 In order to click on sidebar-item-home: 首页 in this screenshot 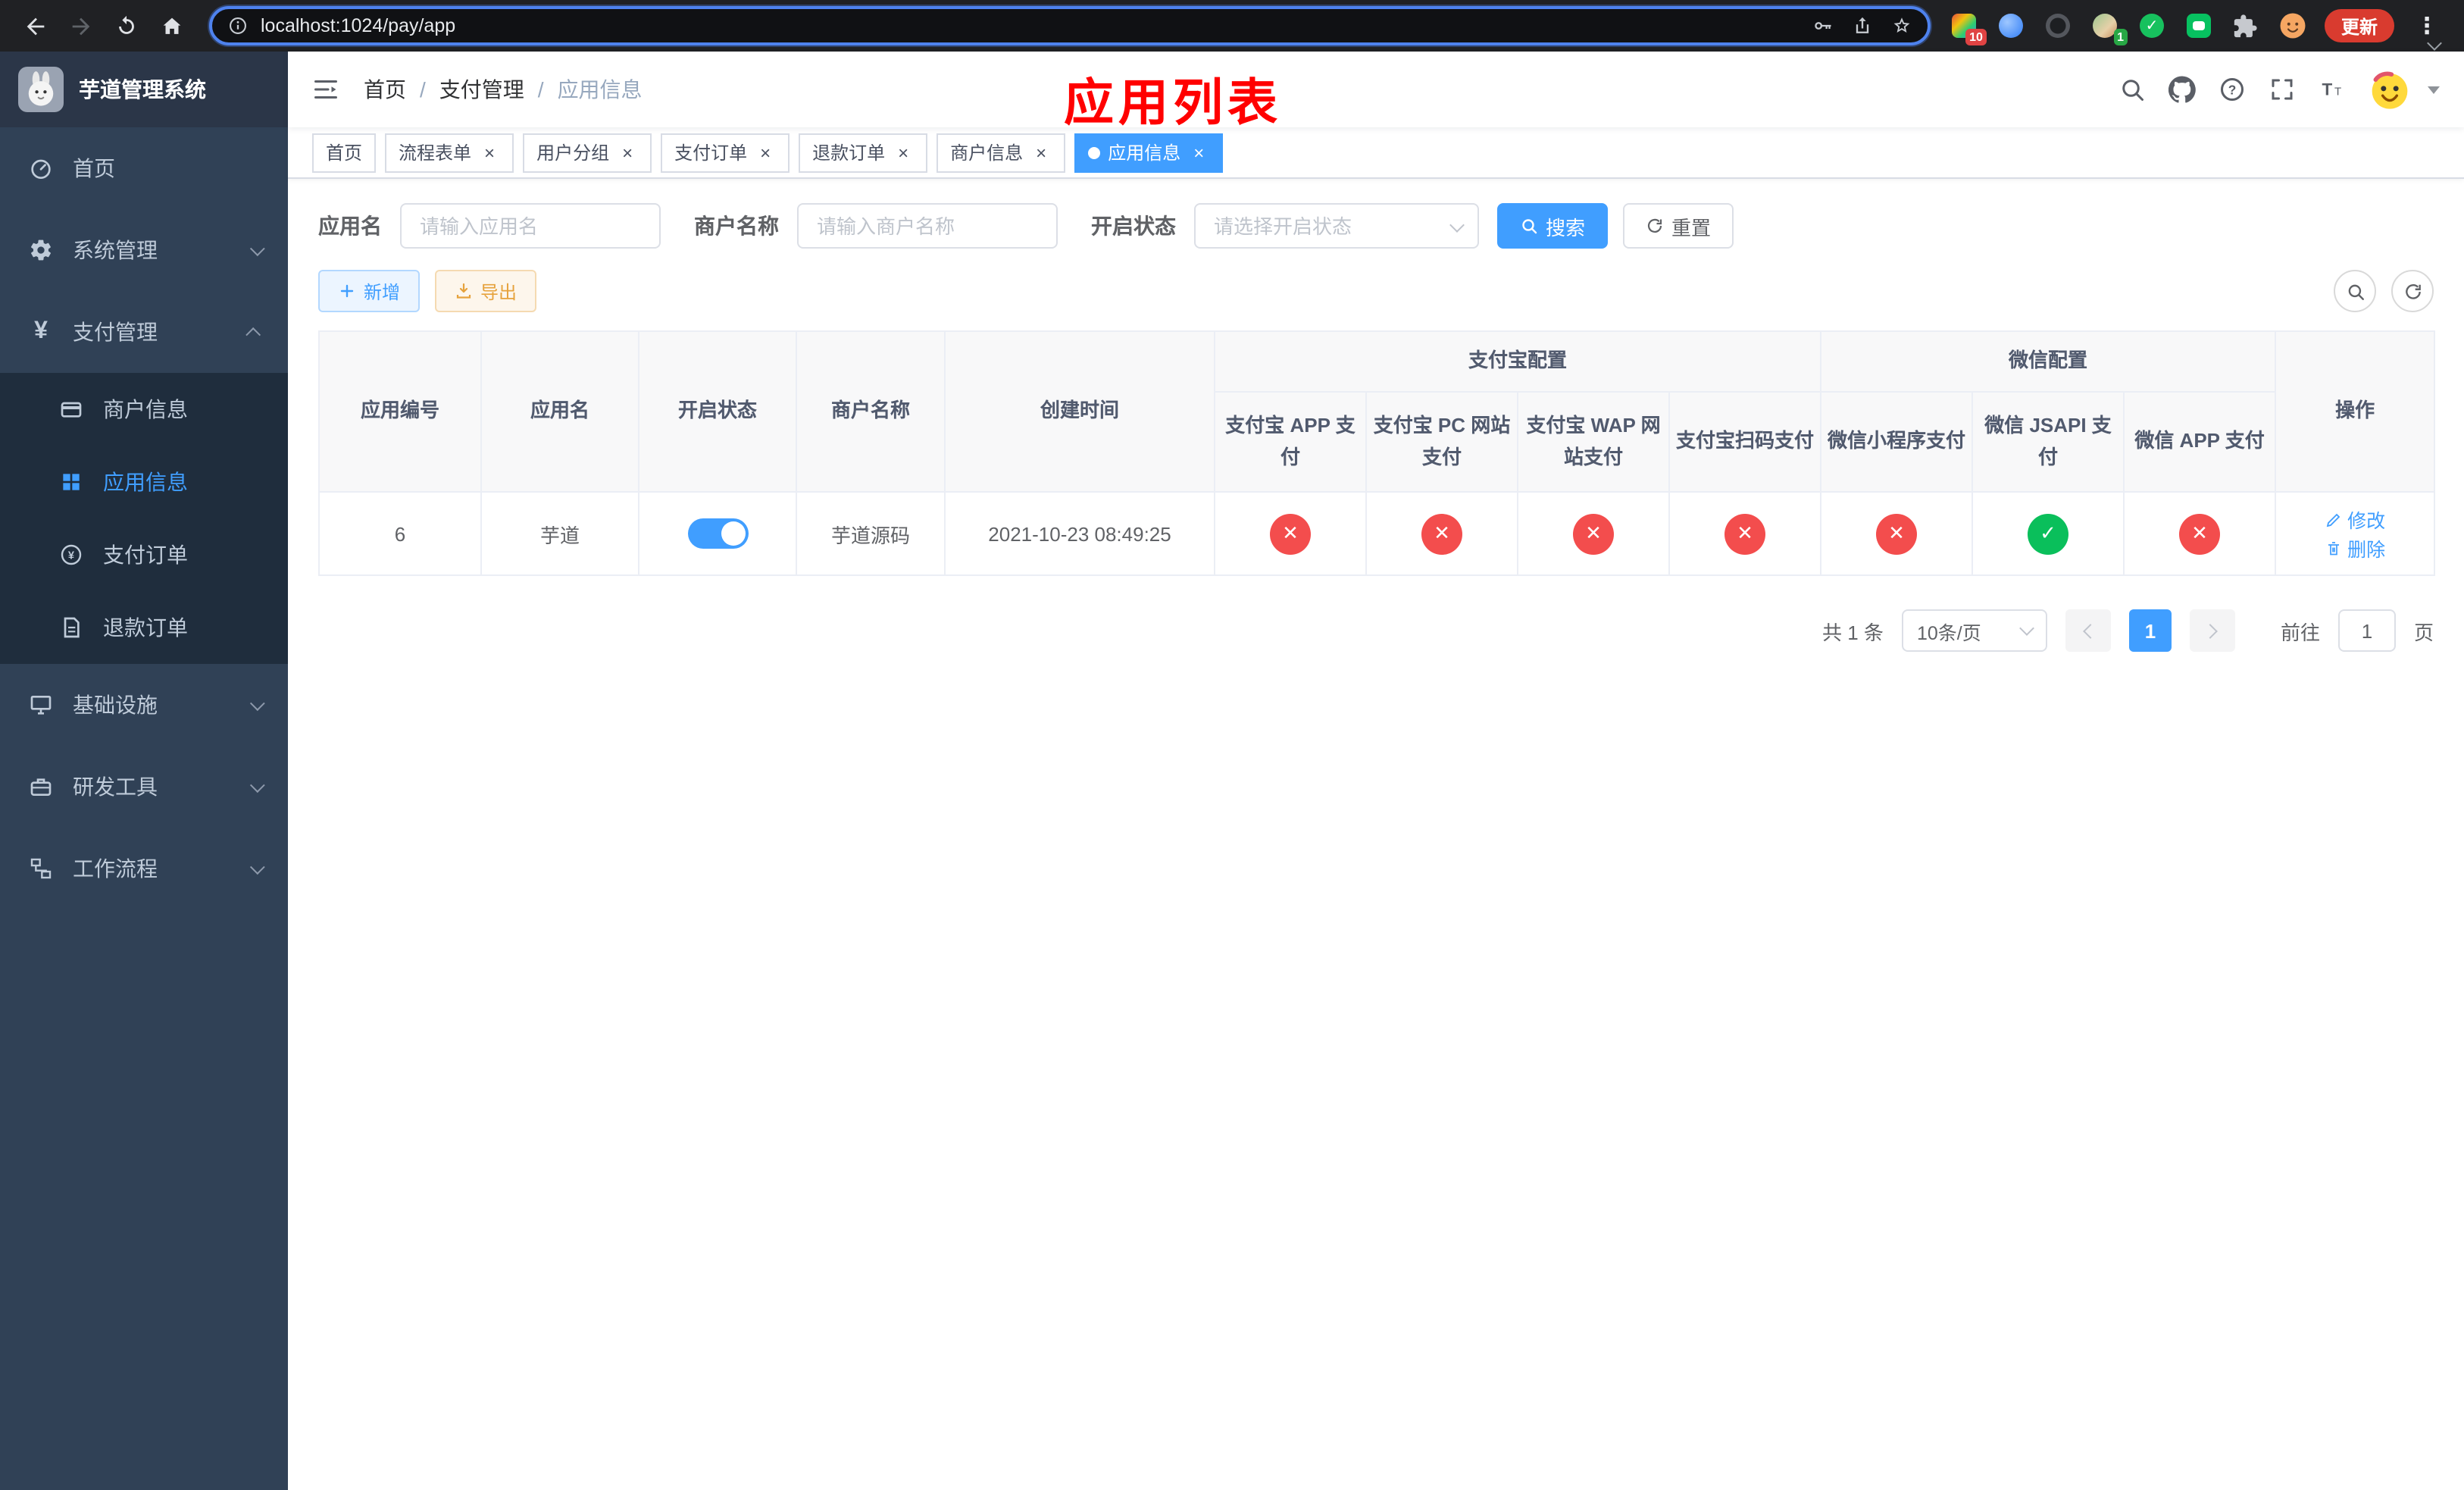, I will do `click(144, 168)`.